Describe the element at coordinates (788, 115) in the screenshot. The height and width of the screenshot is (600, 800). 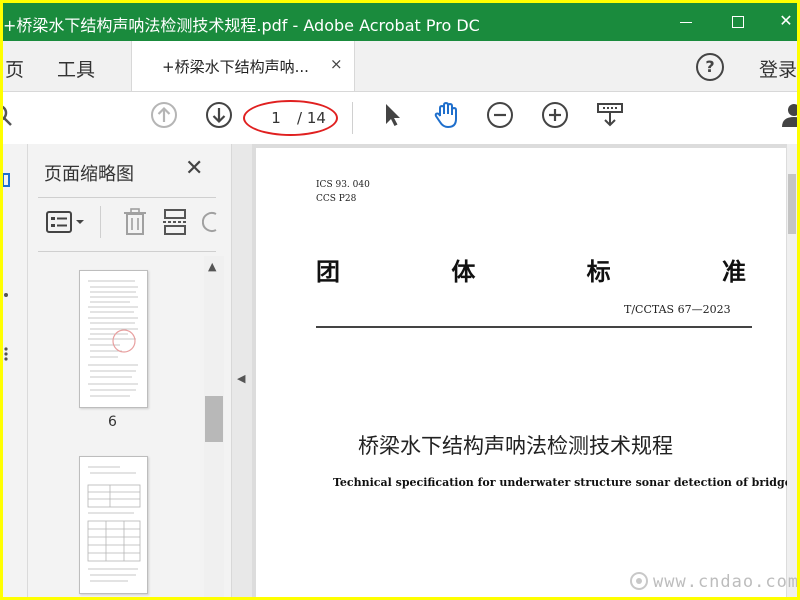
I see `account-icon` at that location.